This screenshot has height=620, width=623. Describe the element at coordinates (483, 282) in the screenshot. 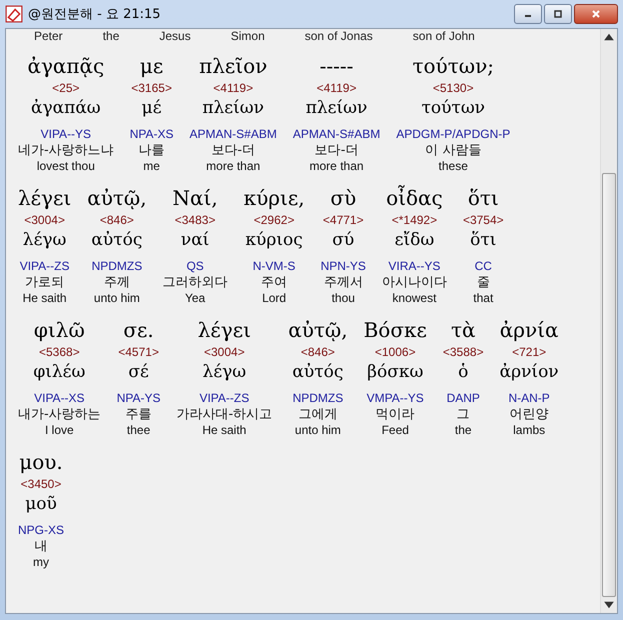

I see `korean-gloss: 줄` at that location.